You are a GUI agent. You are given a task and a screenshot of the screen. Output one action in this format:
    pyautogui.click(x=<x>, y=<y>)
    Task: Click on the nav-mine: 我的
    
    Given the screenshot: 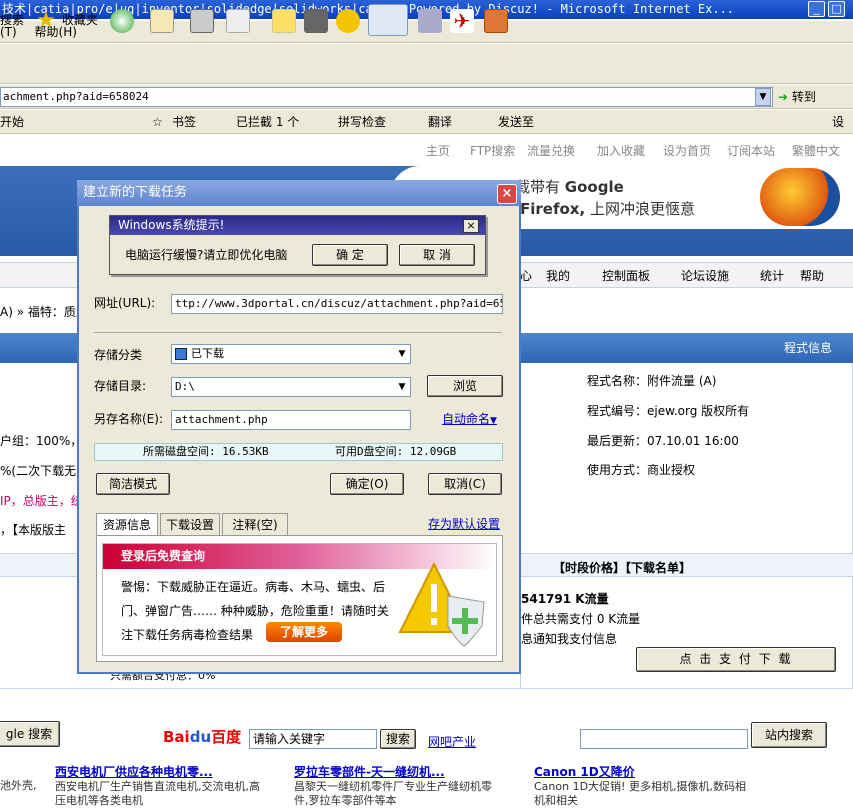 What is the action you would take?
    pyautogui.click(x=558, y=276)
    